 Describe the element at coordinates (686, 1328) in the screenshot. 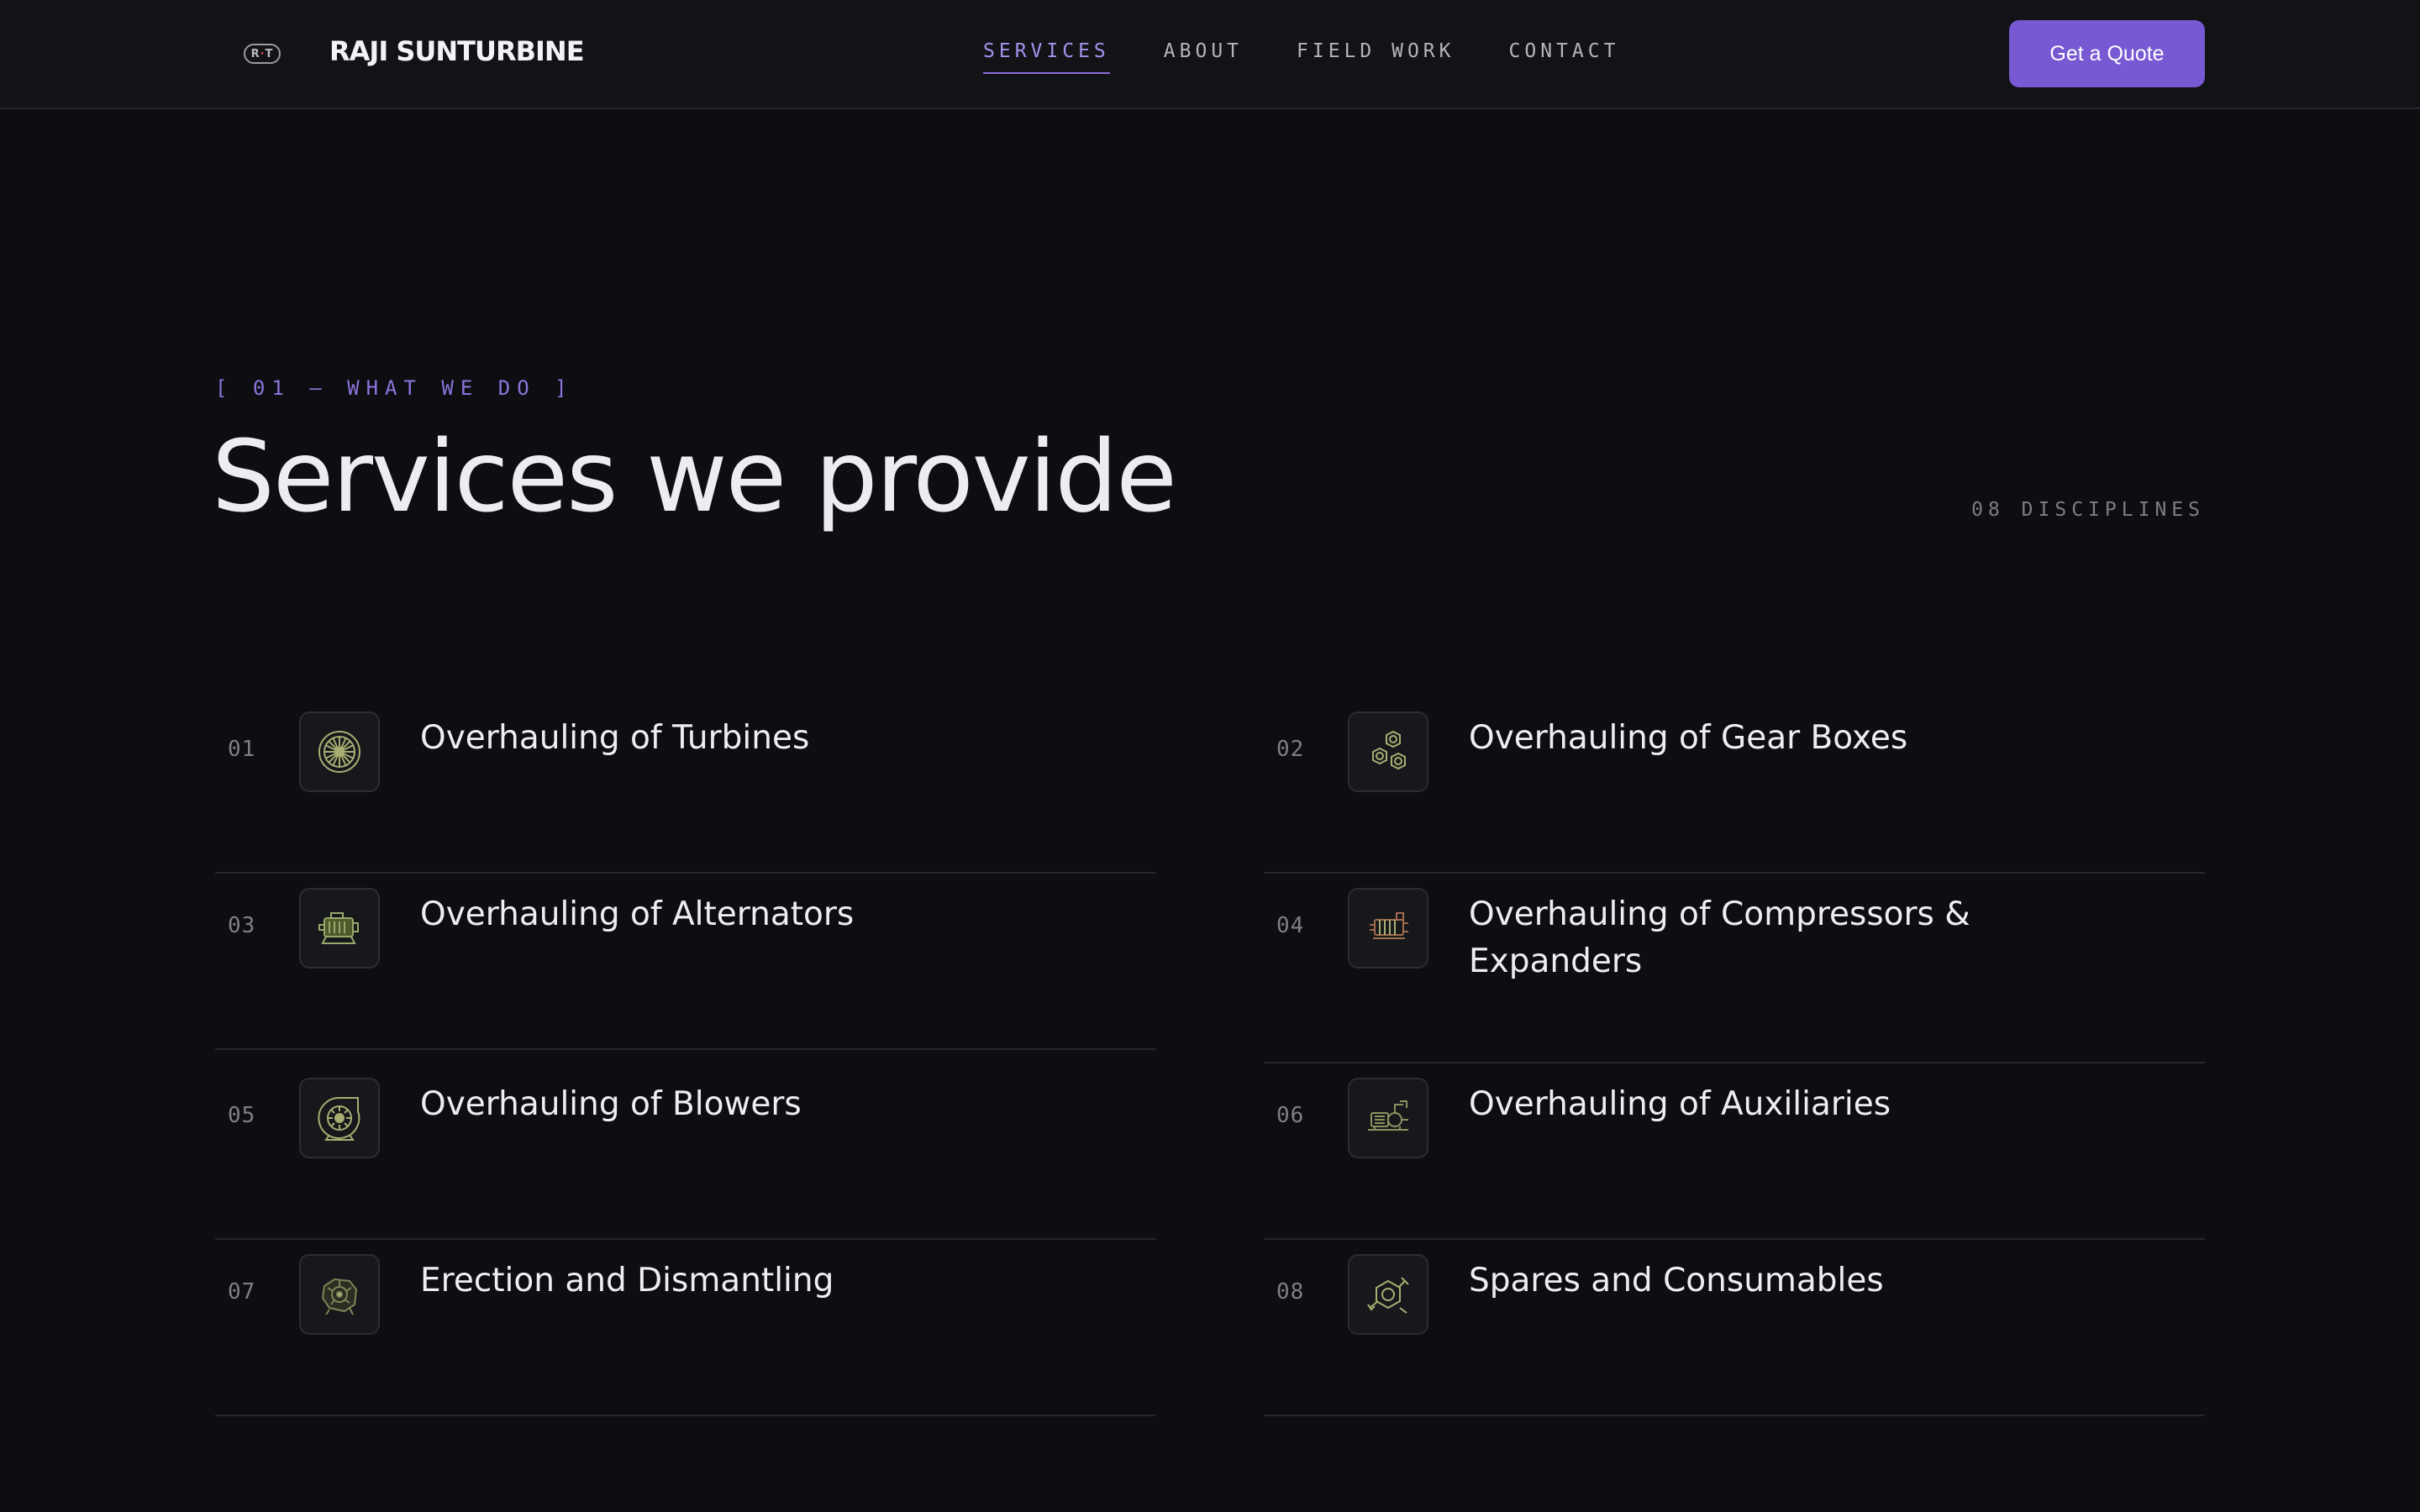

I see `service-item-erection-dismantling: 07 Erection and Dismantling` at that location.